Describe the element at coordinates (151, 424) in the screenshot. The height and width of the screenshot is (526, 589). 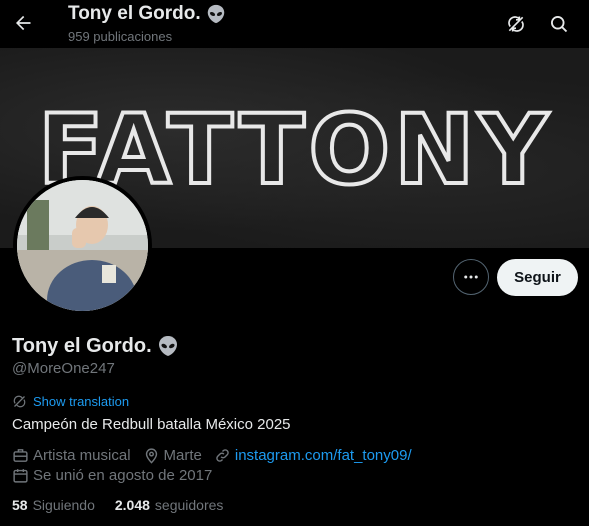
I see `profile-bio: Campeón de Redbull batalla México 2025` at that location.